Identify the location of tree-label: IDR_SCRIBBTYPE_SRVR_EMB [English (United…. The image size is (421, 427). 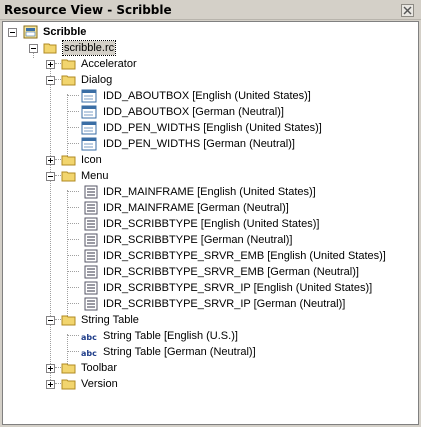
(244, 256).